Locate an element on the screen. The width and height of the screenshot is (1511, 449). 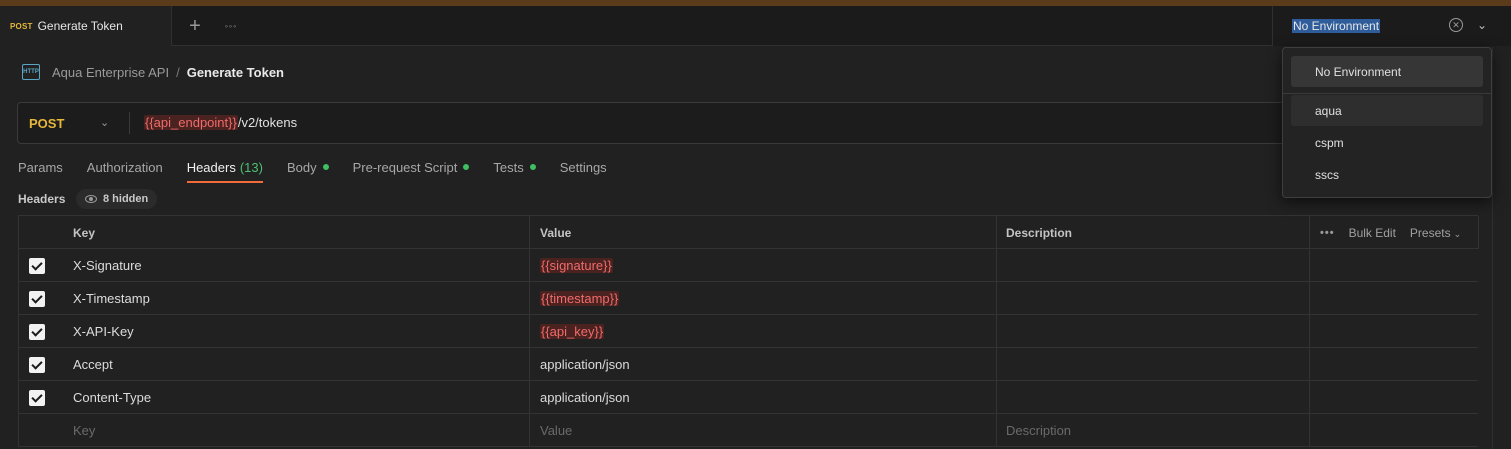
tab-settings: Settings is located at coordinates (583, 167).